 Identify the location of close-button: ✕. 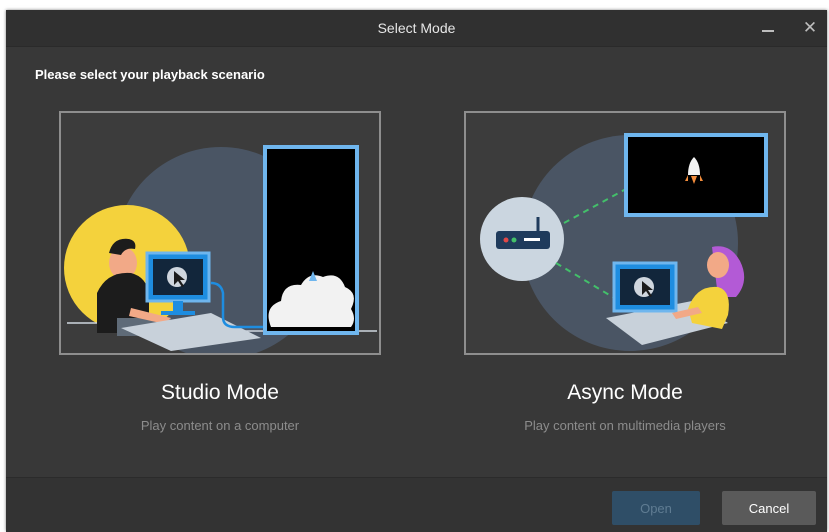
(810, 28).